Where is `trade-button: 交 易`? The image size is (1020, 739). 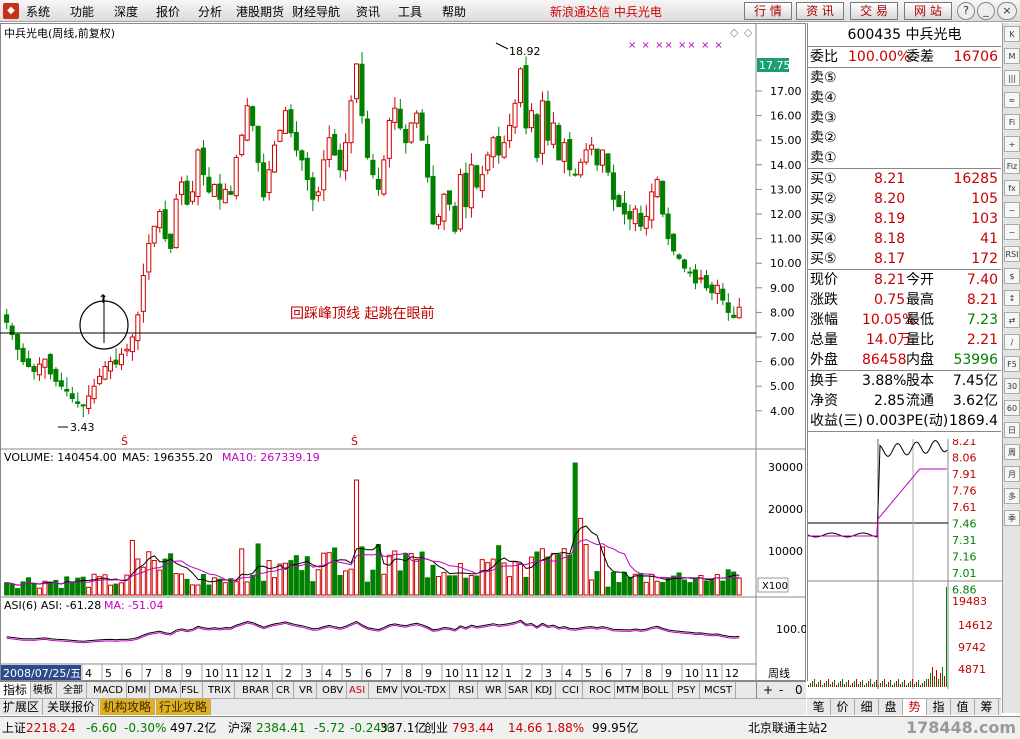
trade-button: 交 易 is located at coordinates (874, 11).